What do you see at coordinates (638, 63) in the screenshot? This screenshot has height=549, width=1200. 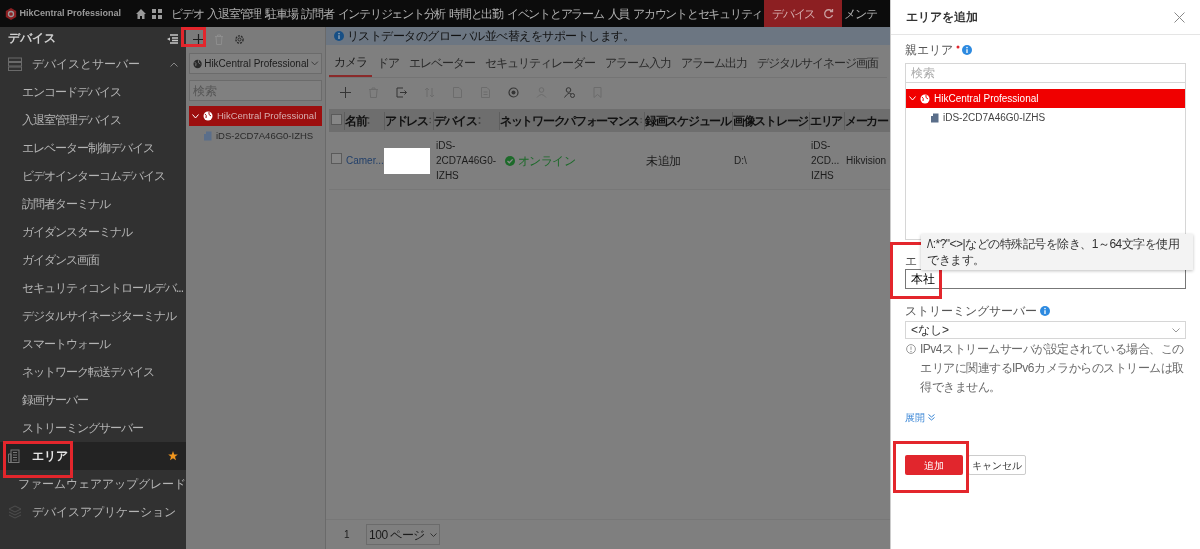 I see `tab: アラーム入力` at bounding box center [638, 63].